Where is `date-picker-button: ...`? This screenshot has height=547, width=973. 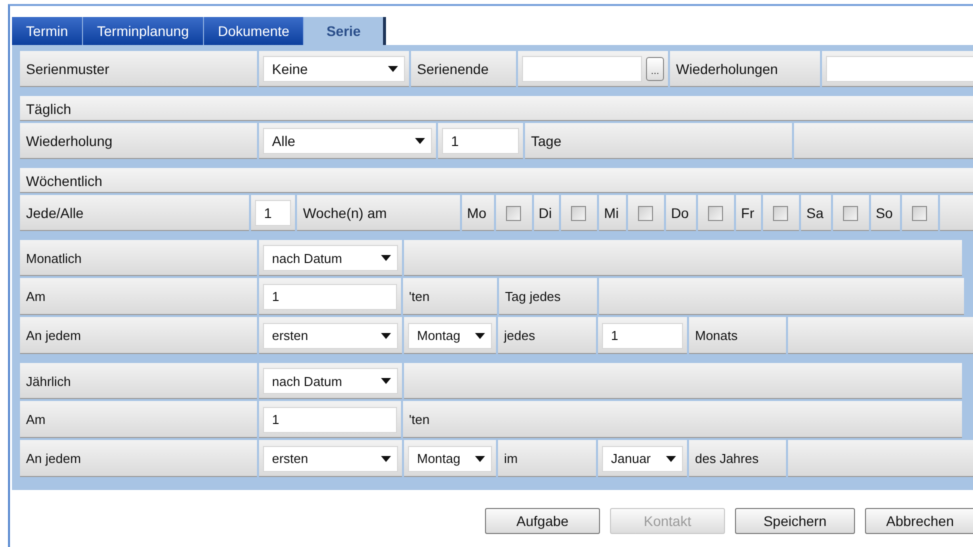 date-picker-button: ... is located at coordinates (655, 69).